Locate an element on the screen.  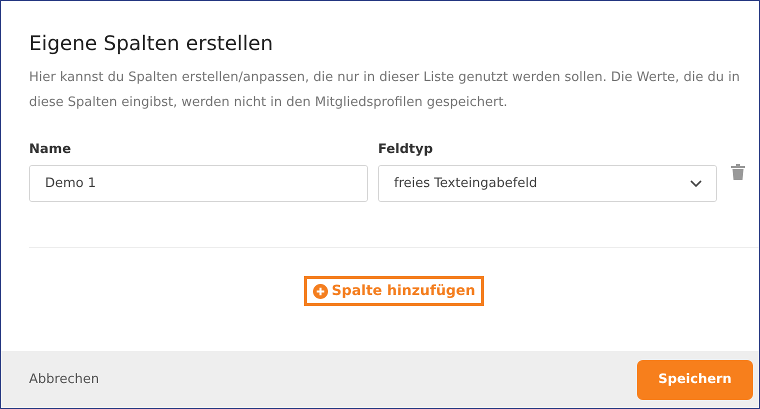
chevron-down-icon is located at coordinates (696, 184).